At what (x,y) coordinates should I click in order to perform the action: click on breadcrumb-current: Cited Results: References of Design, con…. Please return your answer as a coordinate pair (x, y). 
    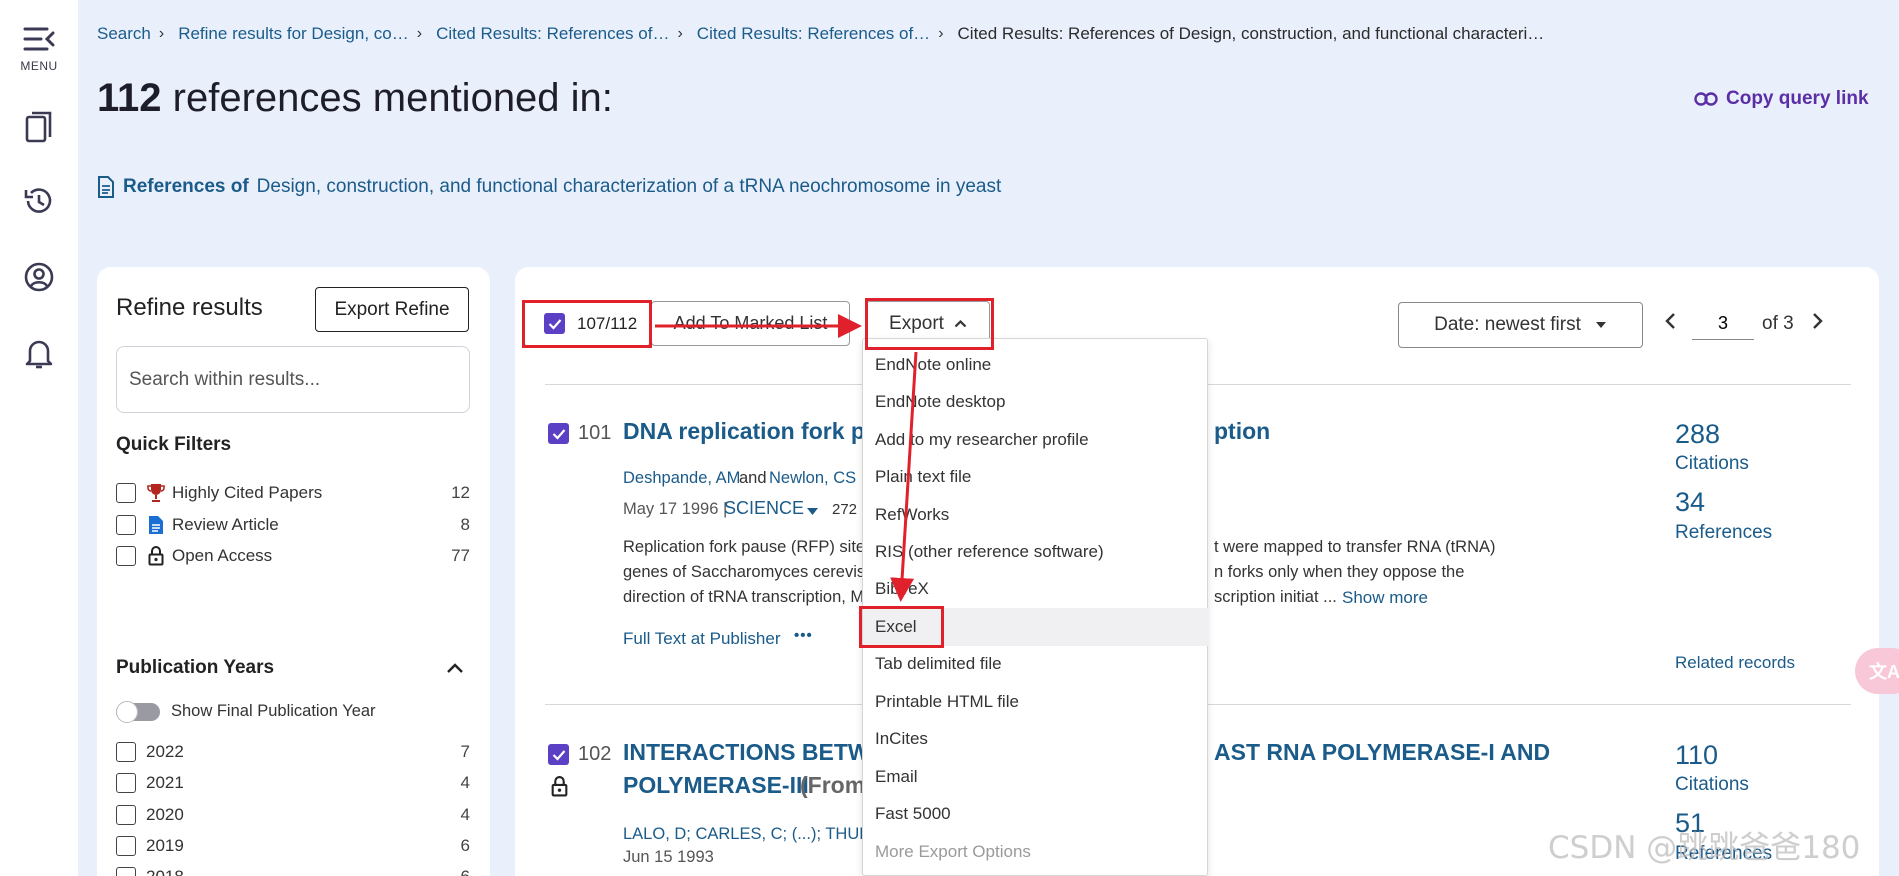
    Looking at the image, I should click on (1251, 33).